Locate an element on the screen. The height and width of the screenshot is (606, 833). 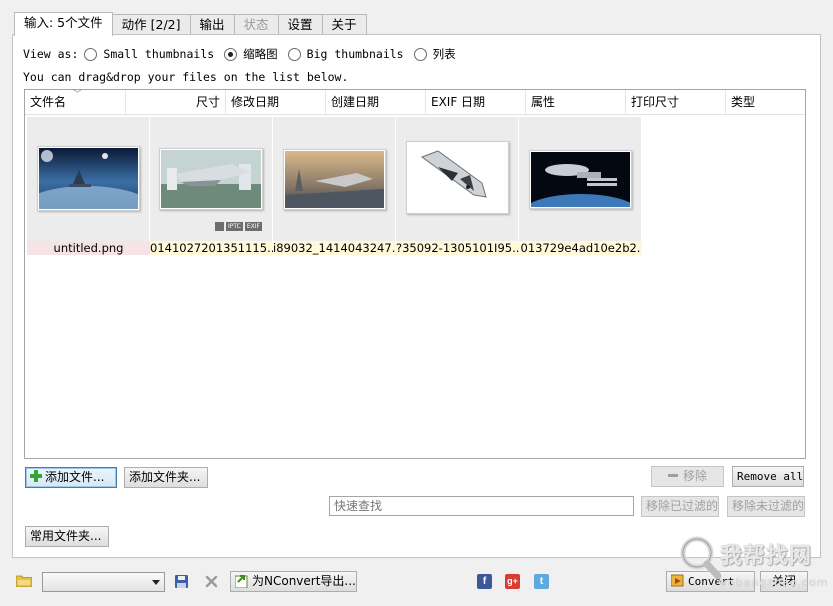
column-filename: ﹀ 文件名 is located at coordinates (75, 102).